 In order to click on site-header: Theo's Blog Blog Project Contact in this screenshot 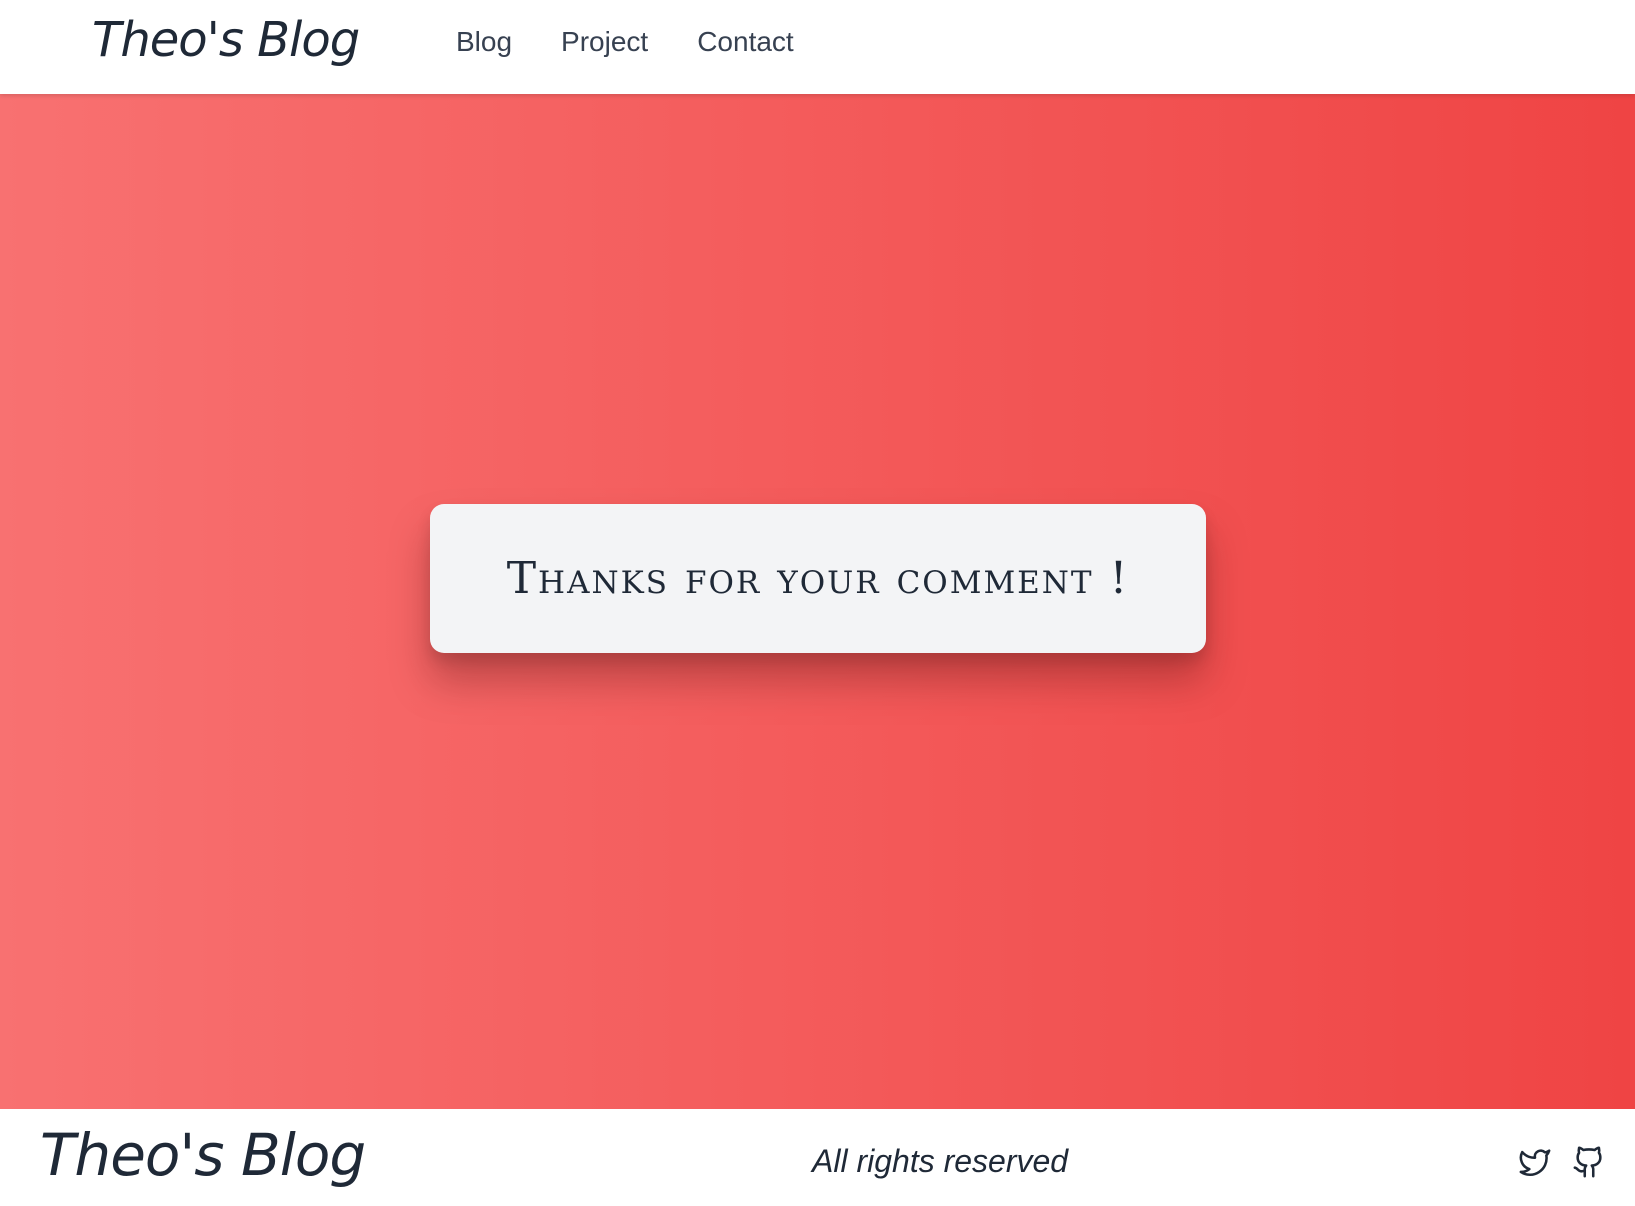, I will do `click(817, 47)`.